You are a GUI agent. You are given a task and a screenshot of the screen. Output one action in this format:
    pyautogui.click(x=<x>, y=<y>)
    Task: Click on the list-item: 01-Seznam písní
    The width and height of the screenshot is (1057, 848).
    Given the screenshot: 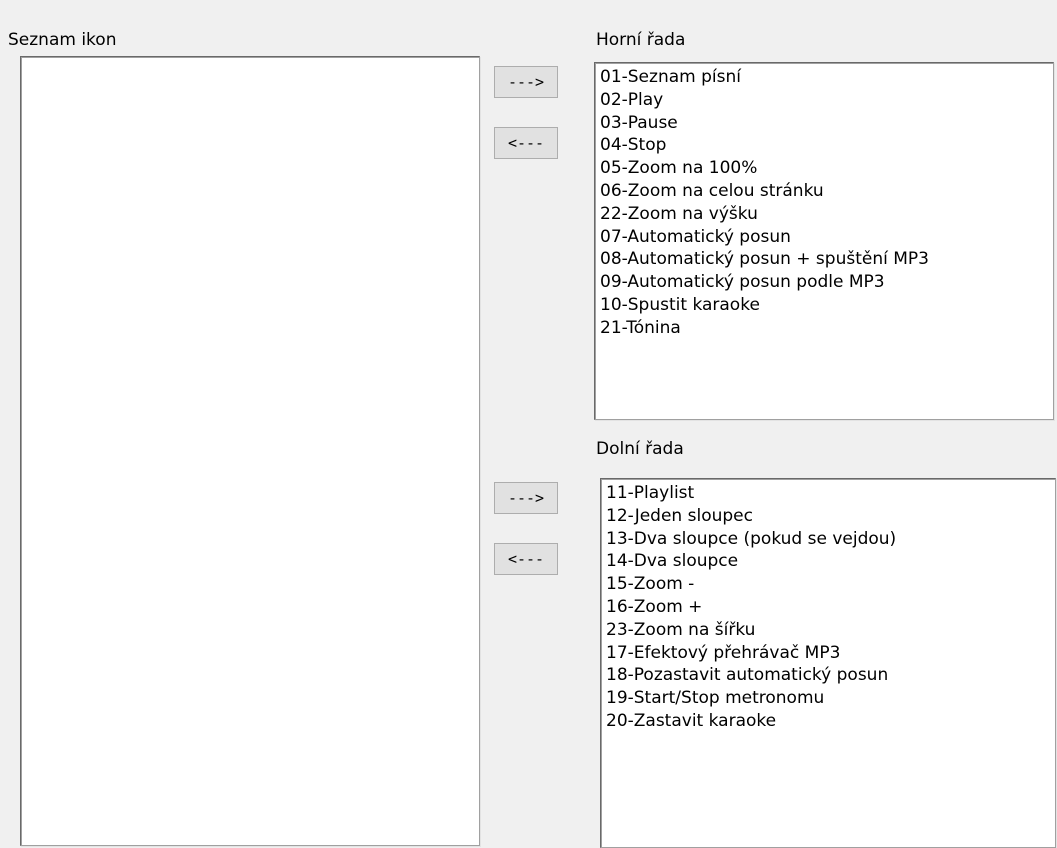 What is the action you would take?
    pyautogui.click(x=826, y=77)
    